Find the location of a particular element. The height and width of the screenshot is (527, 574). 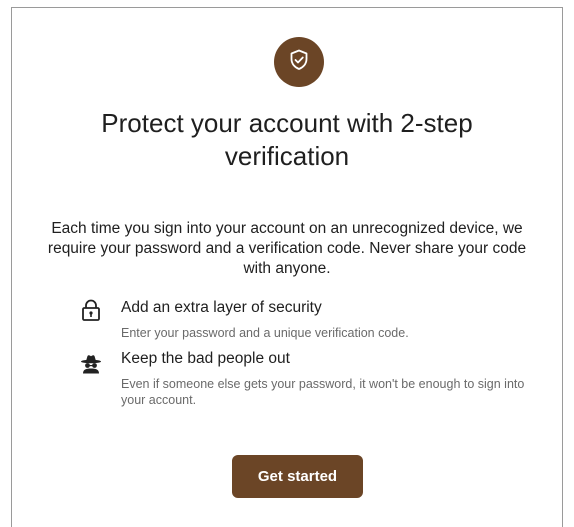

shield-check-icon is located at coordinates (299, 62).